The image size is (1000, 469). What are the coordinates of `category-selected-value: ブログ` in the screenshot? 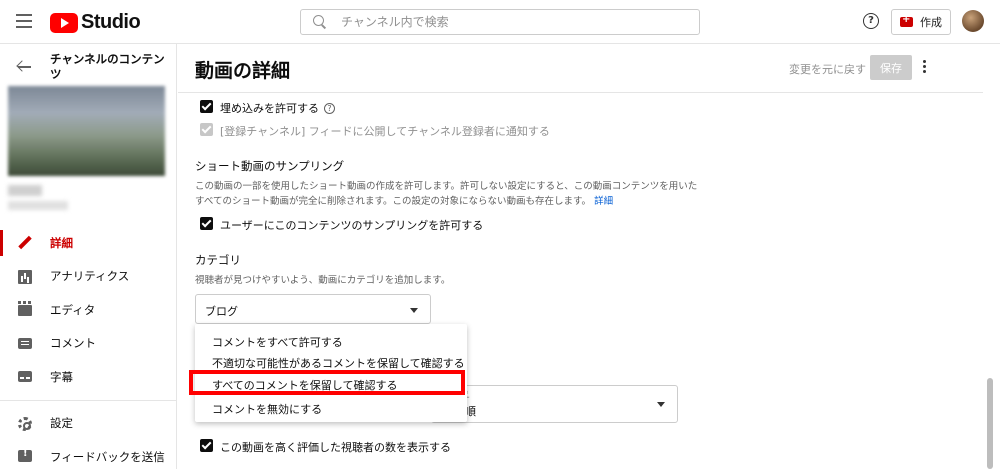 It's located at (221, 311).